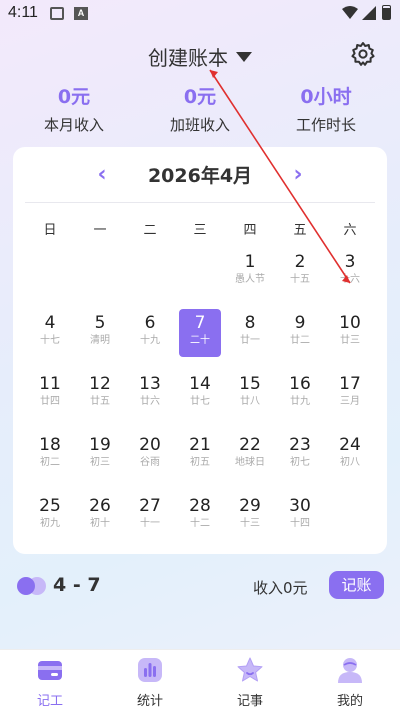 The image size is (400, 711). What do you see at coordinates (350, 323) in the screenshot?
I see `day-number: 10` at bounding box center [350, 323].